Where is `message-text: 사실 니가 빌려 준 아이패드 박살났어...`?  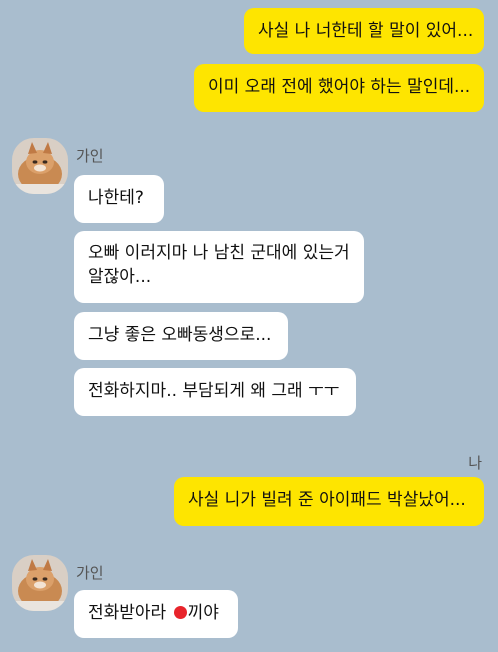
message-text: 사실 니가 빌려 준 아이패드 박살났어... is located at coordinates (327, 500).